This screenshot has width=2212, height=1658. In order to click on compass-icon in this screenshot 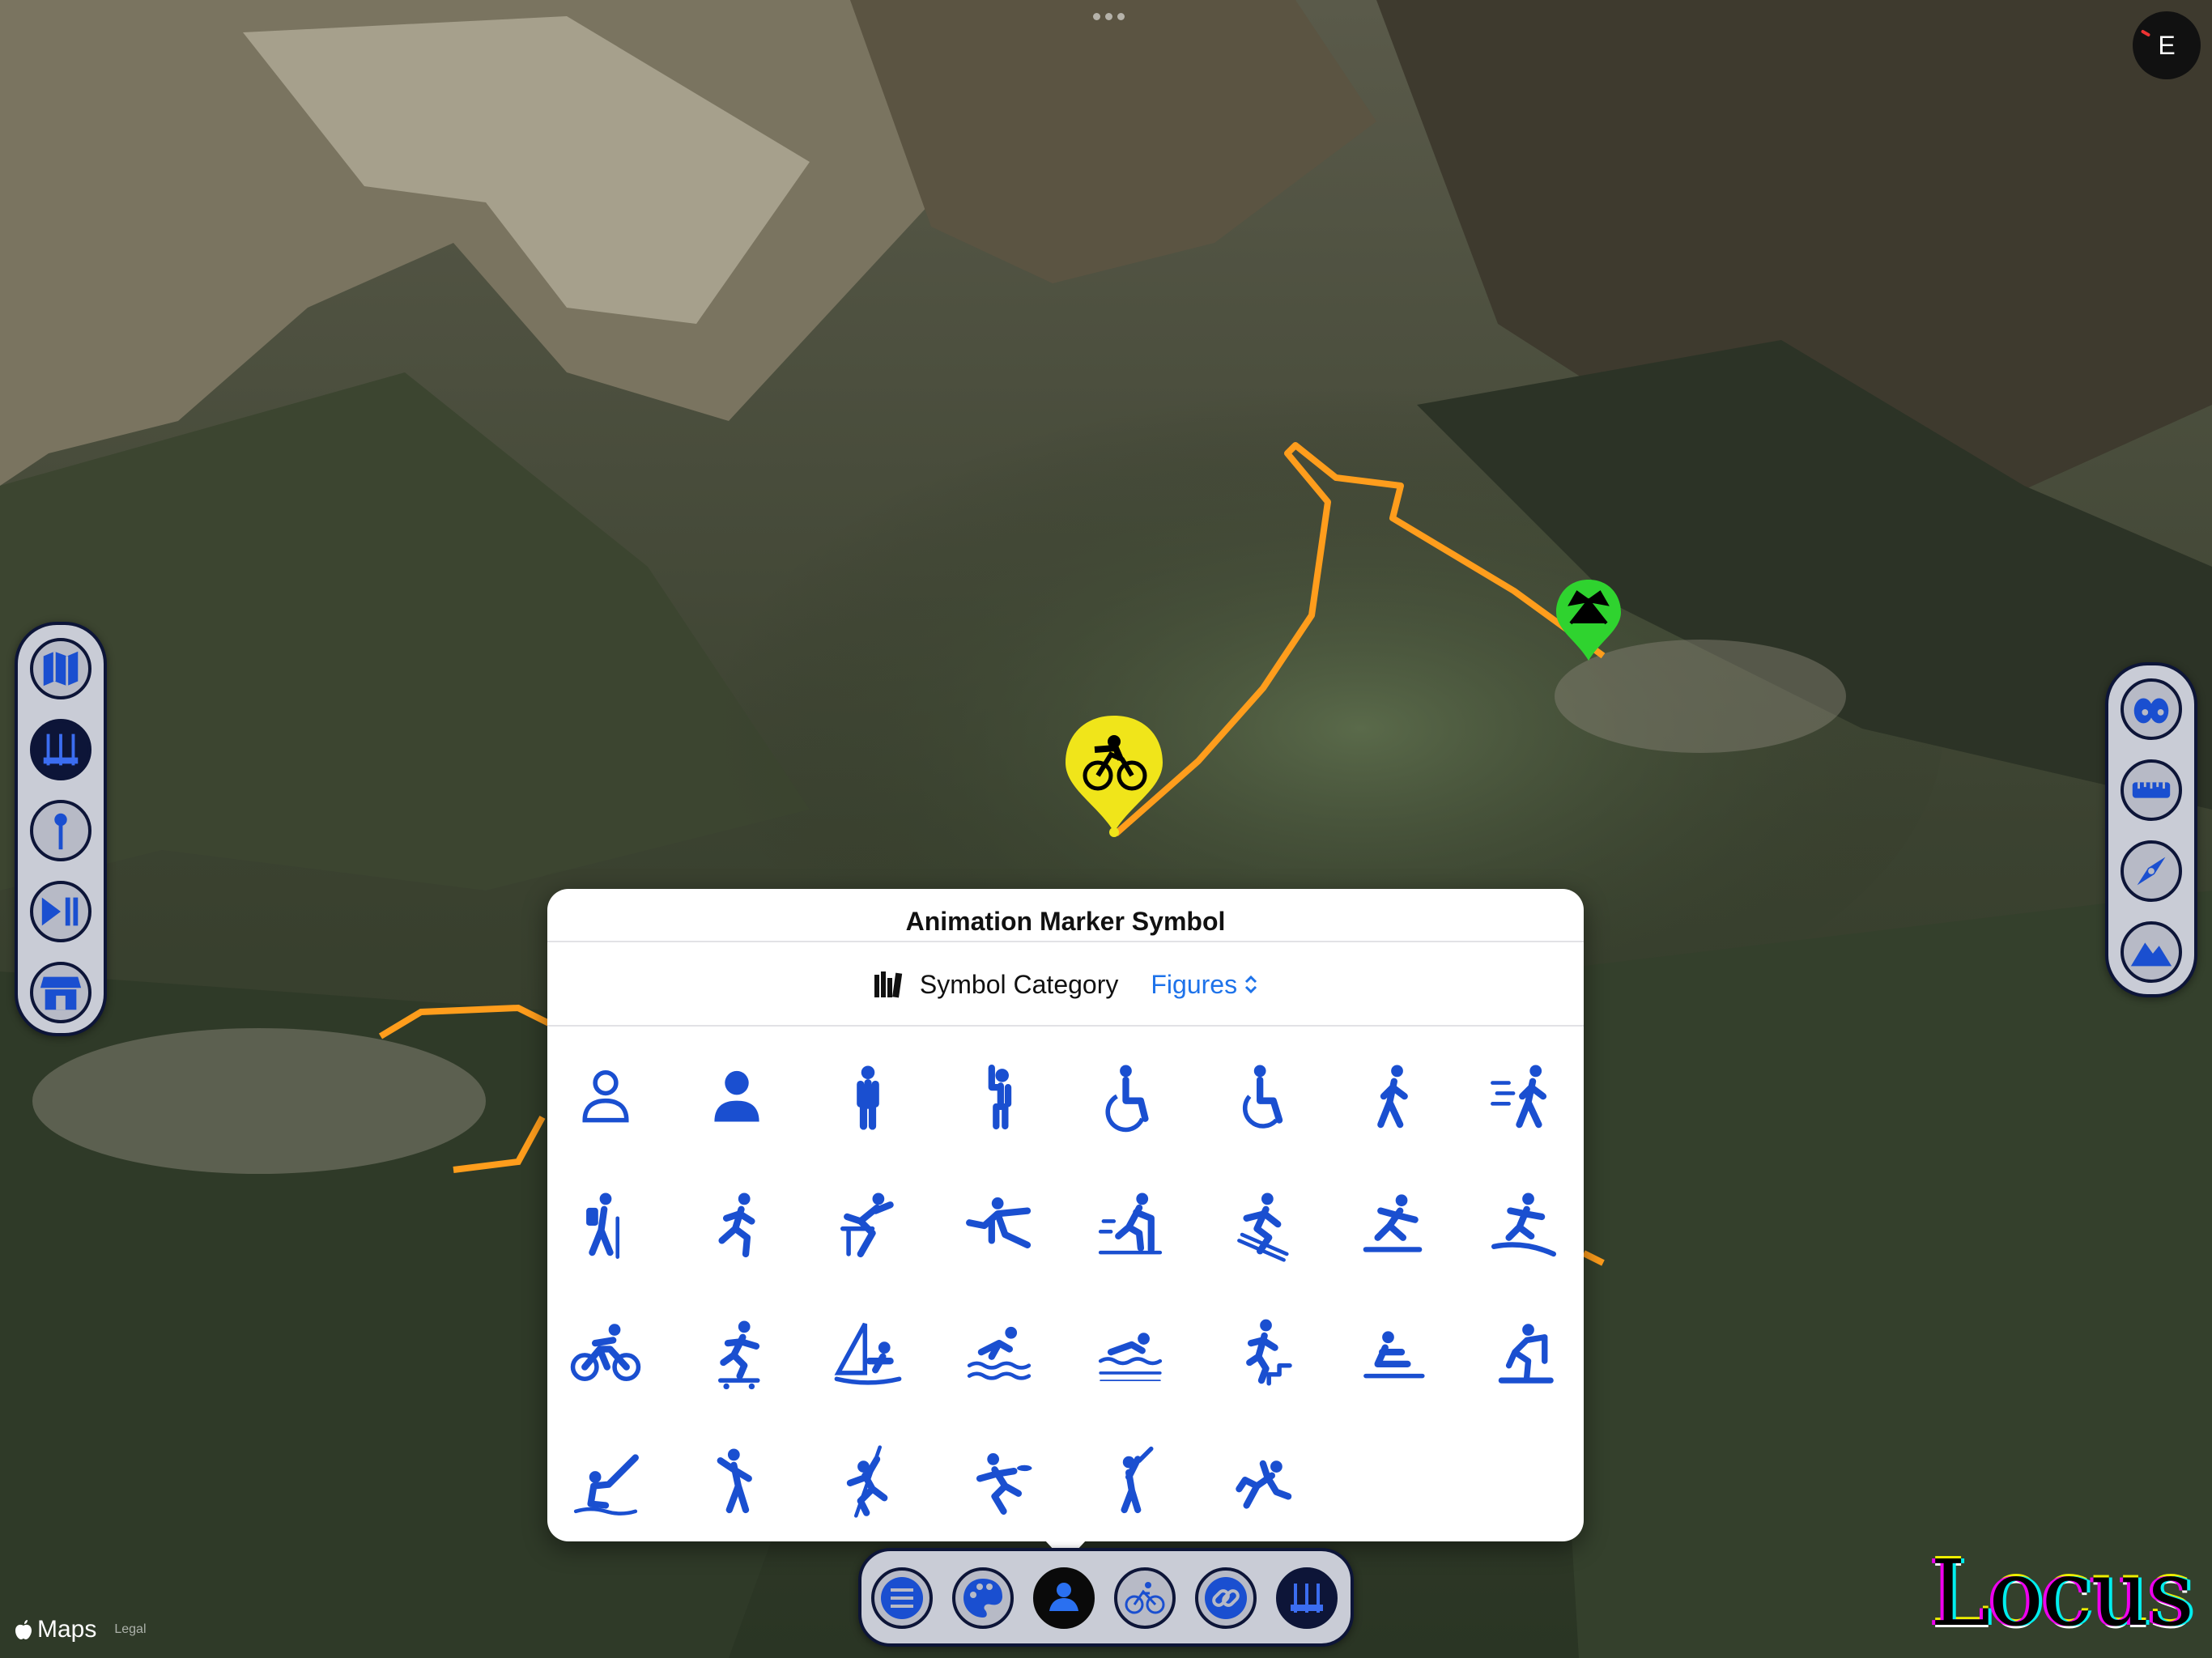, I will do `click(2151, 871)`.